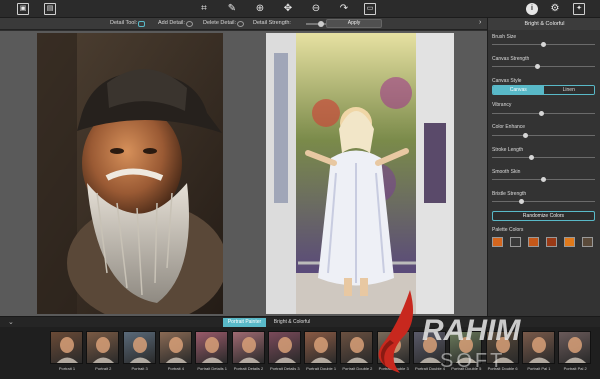 The image size is (600, 379). I want to click on detail-strength-label: Detail Strength:, so click(272, 23).